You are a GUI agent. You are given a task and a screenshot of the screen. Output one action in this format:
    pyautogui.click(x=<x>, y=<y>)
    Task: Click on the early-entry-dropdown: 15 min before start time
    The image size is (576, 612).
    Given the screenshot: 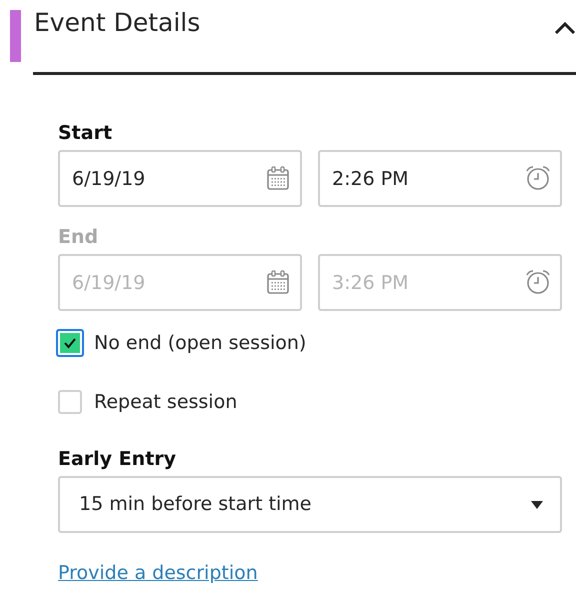 What is the action you would take?
    pyautogui.click(x=310, y=504)
    